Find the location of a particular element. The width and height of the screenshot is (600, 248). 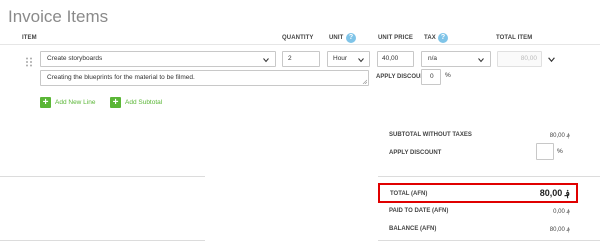

line-discount-value: 0 is located at coordinates (432, 76).